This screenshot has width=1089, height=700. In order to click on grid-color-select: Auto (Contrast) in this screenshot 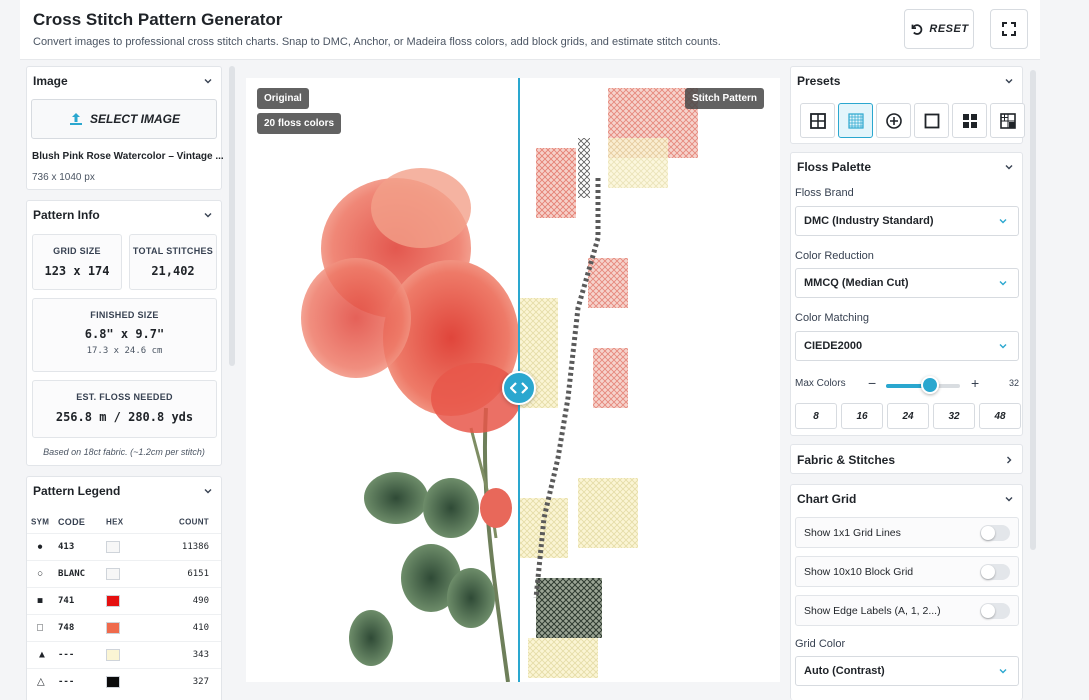, I will do `click(907, 671)`.